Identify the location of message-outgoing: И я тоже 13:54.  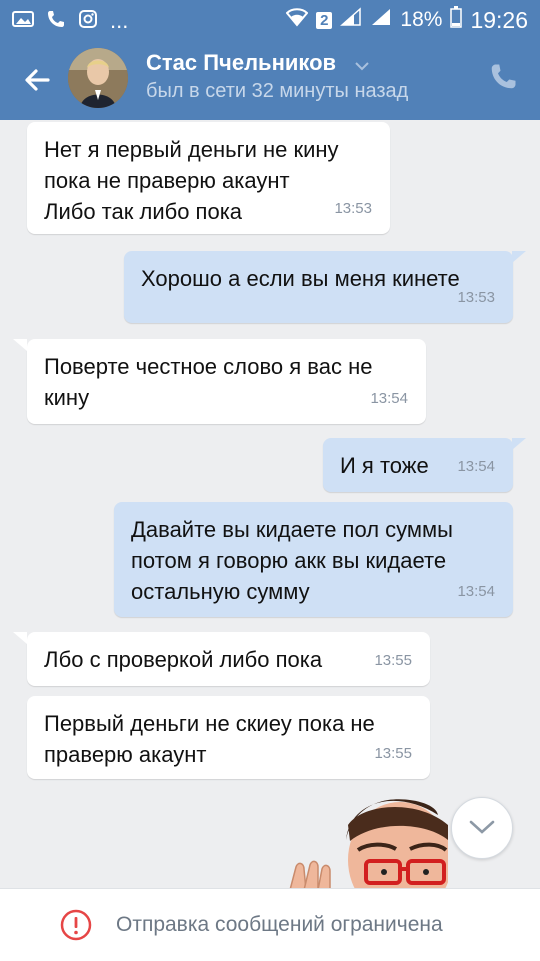
(418, 465).